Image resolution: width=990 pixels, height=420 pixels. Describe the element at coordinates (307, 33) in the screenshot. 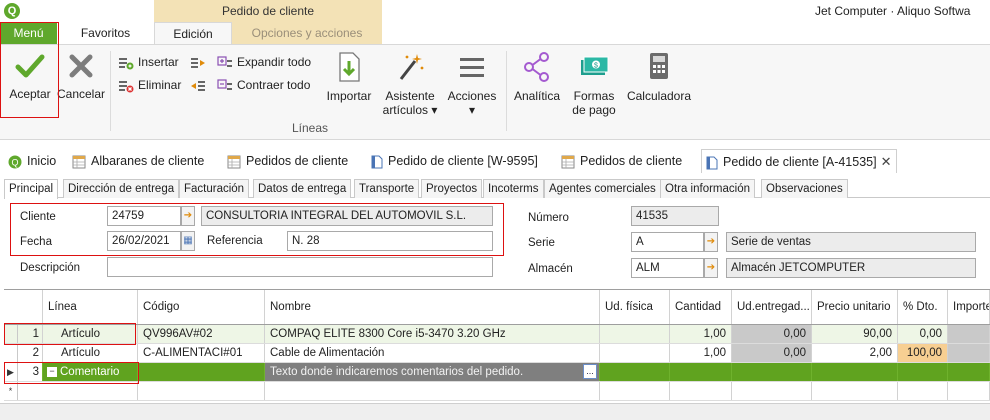

I see `tab-opciones-acciones: Opciones y acciones` at that location.